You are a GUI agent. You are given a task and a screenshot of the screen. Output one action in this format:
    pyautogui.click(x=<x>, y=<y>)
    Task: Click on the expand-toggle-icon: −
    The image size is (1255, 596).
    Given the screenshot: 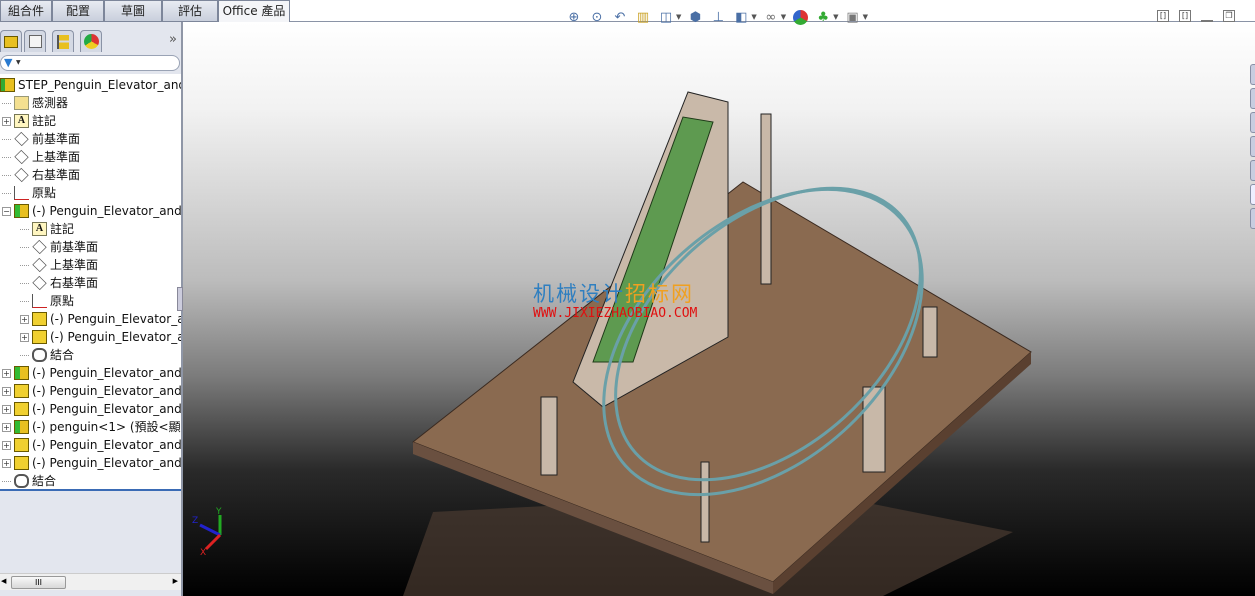 What is the action you would take?
    pyautogui.click(x=6, y=211)
    